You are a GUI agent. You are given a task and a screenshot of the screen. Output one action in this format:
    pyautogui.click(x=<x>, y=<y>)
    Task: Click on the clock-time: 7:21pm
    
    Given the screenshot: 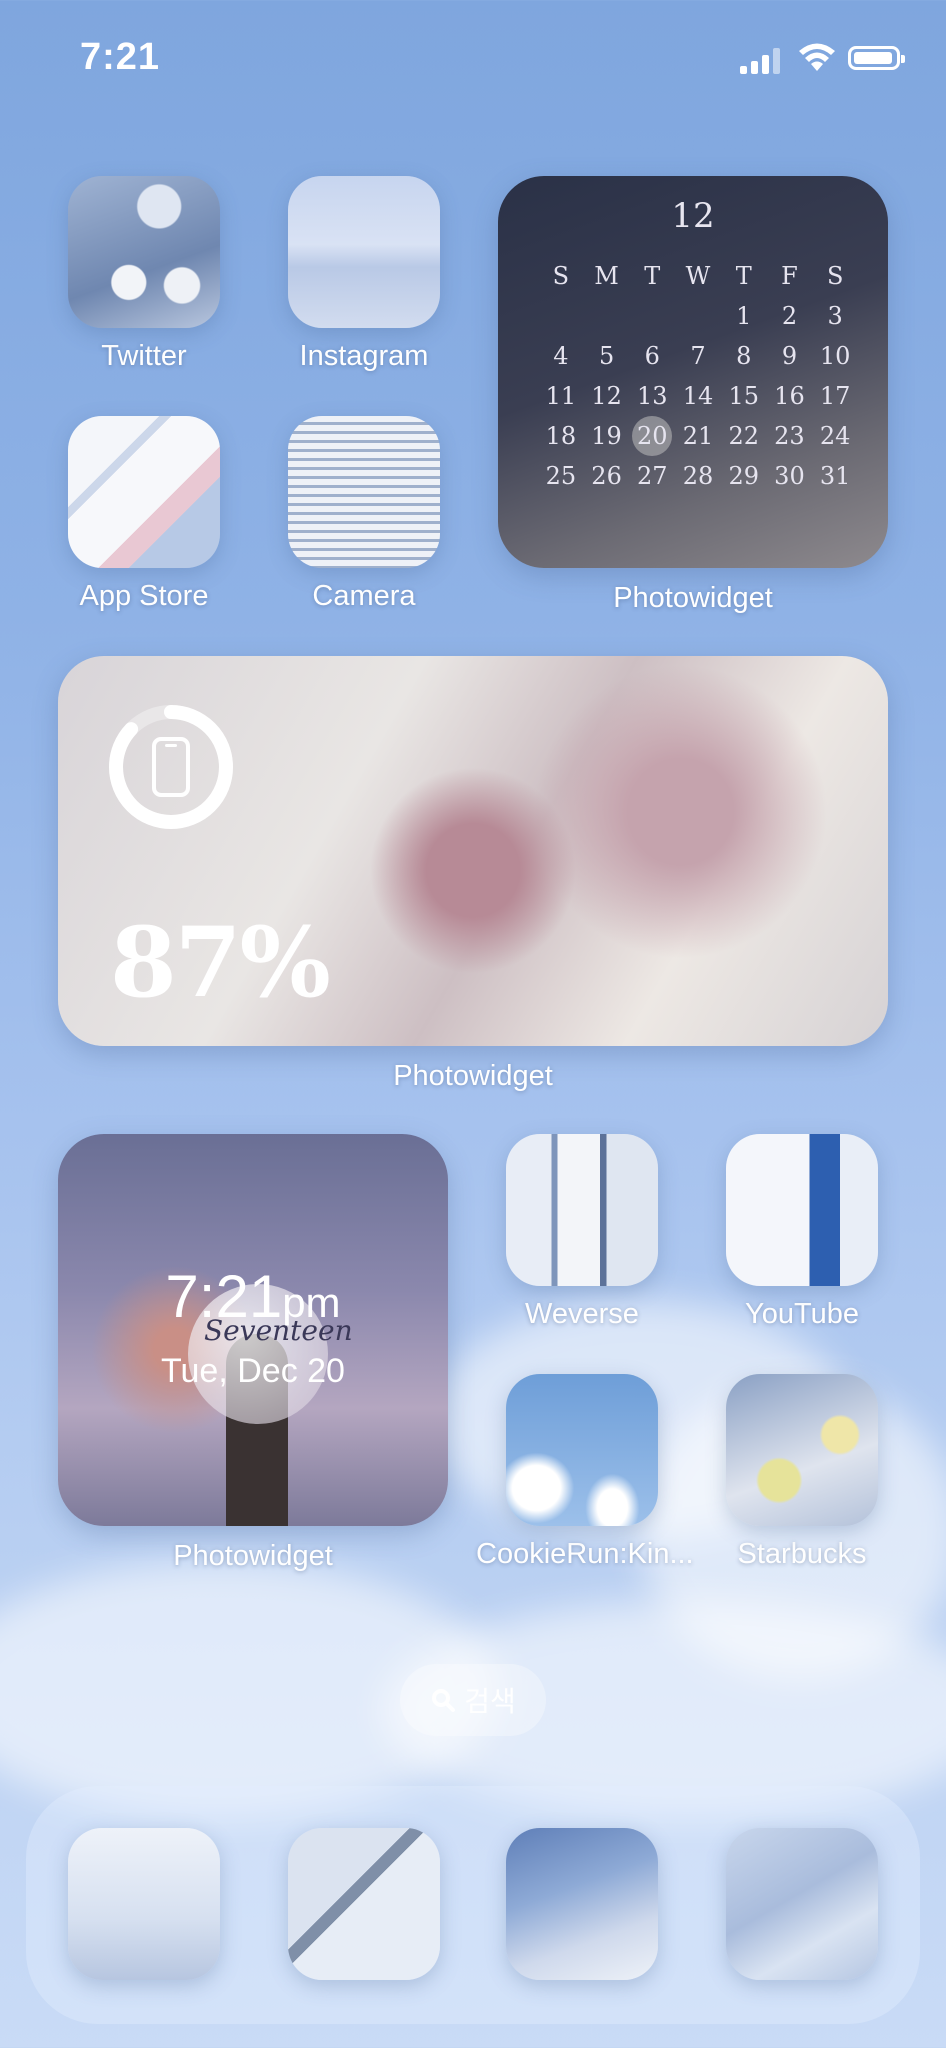 What is the action you would take?
    pyautogui.click(x=253, y=1296)
    